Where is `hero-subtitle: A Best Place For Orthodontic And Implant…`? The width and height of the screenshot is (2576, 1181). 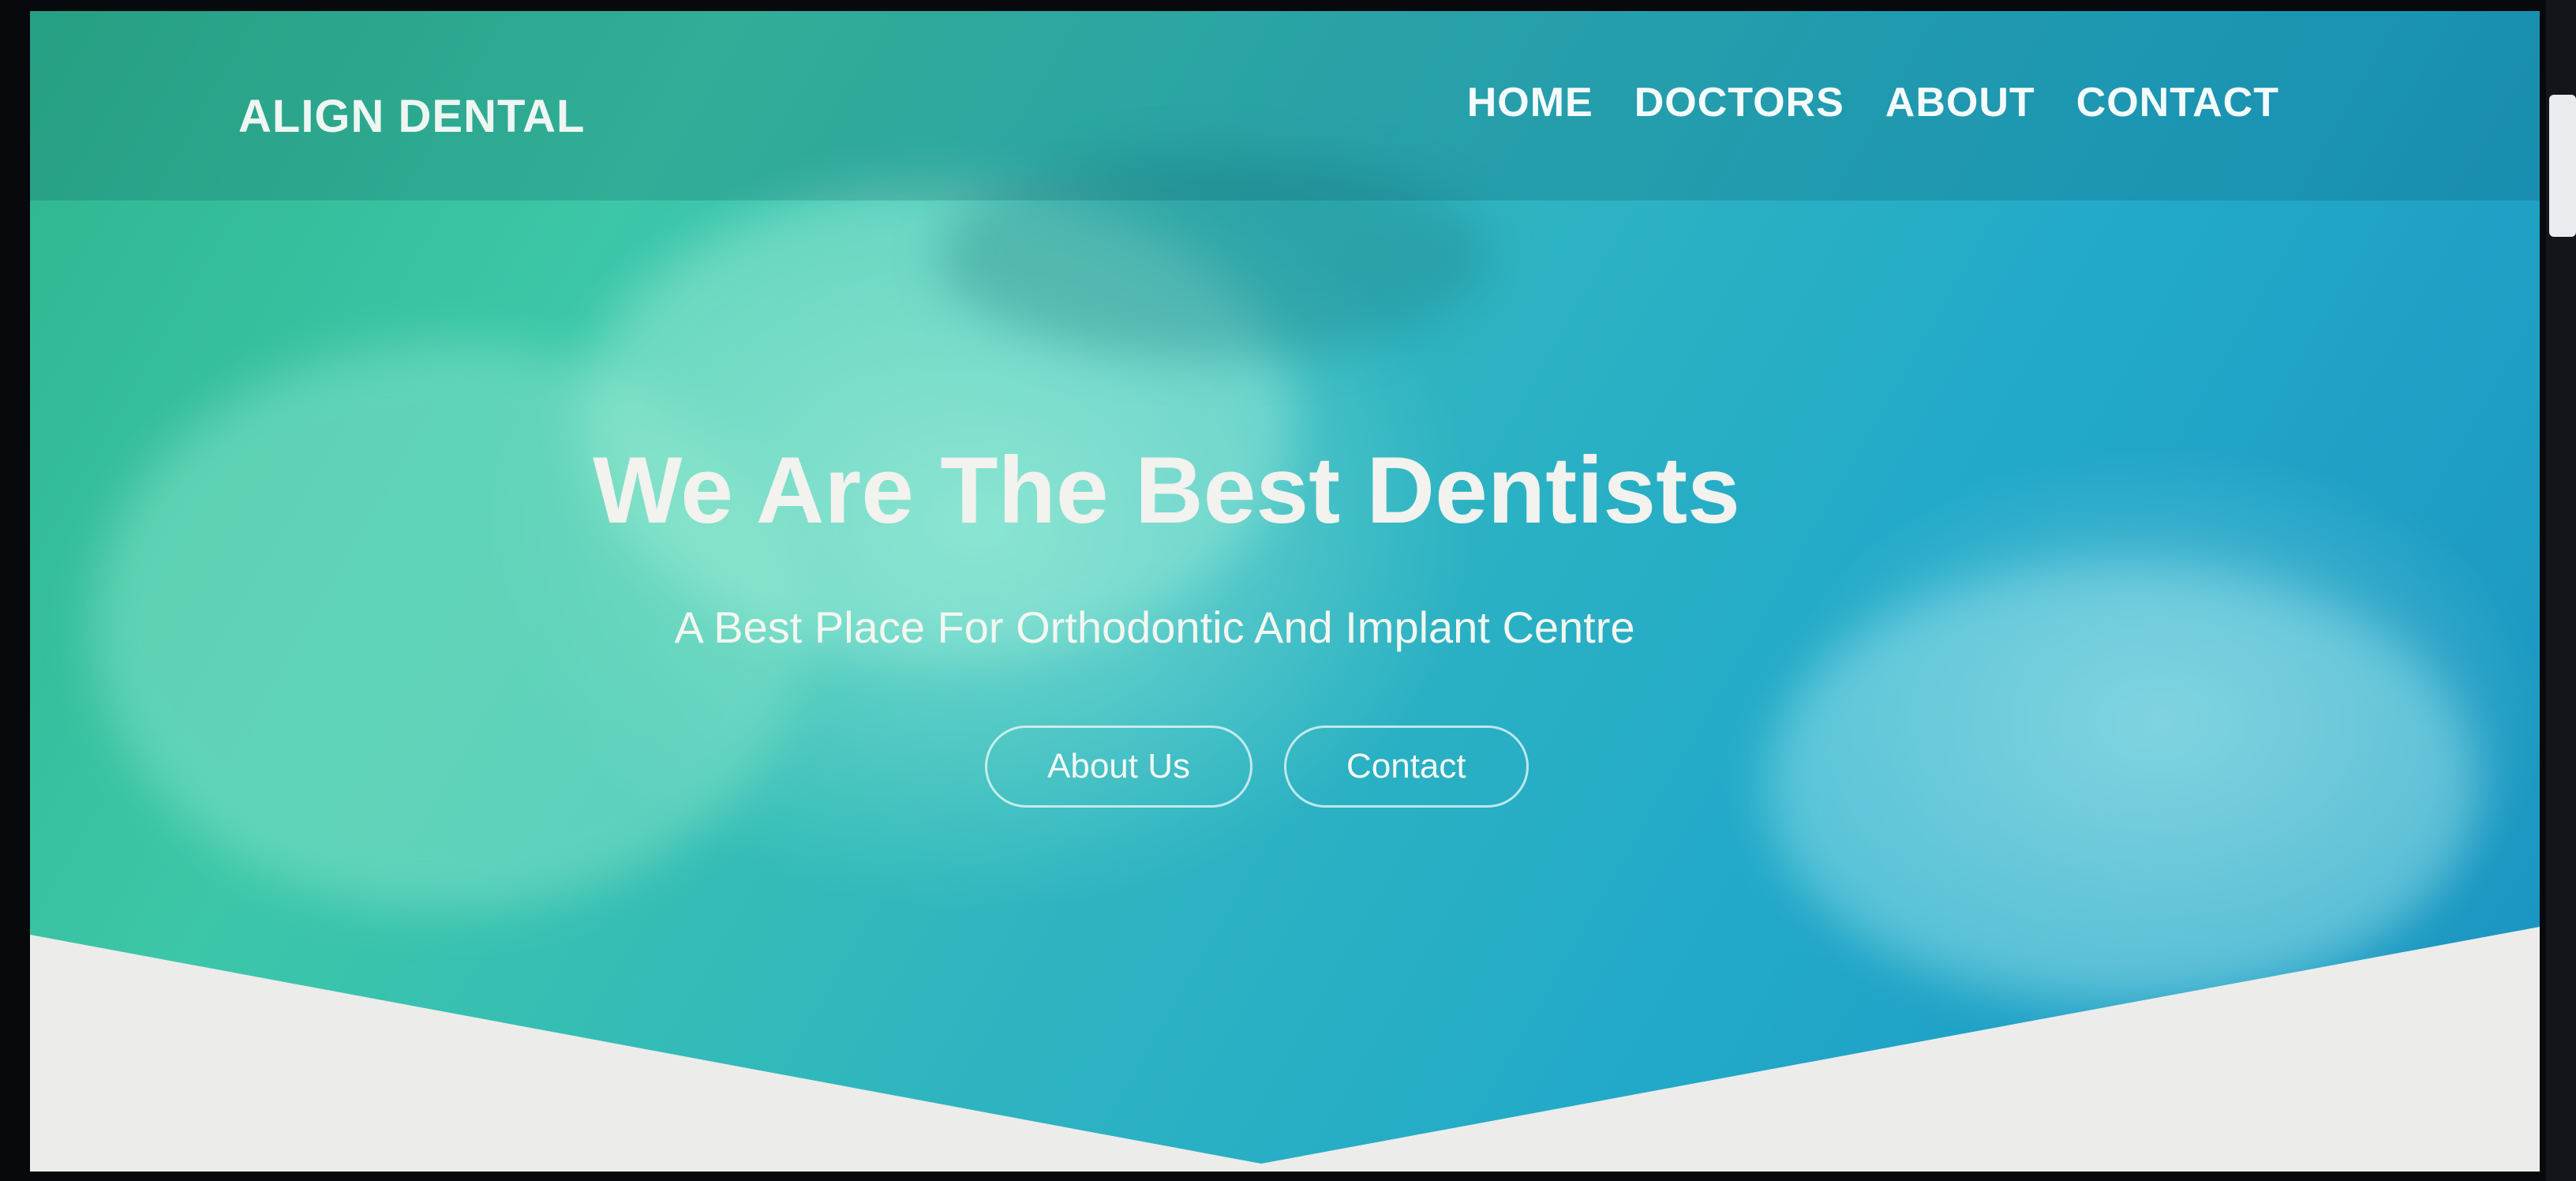 hero-subtitle: A Best Place For Orthodontic And Implant… is located at coordinates (1154, 627).